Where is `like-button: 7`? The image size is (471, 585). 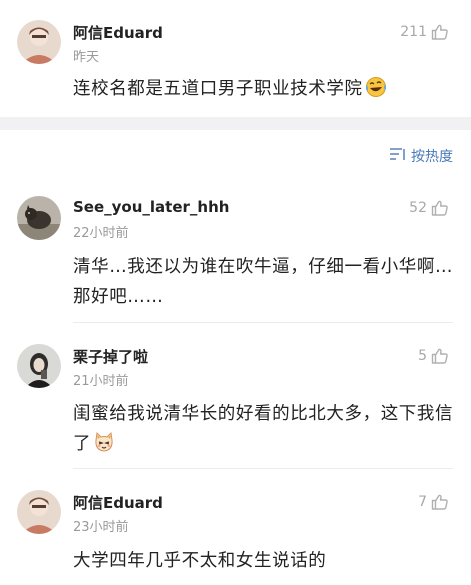 like-button: 7 is located at coordinates (433, 502).